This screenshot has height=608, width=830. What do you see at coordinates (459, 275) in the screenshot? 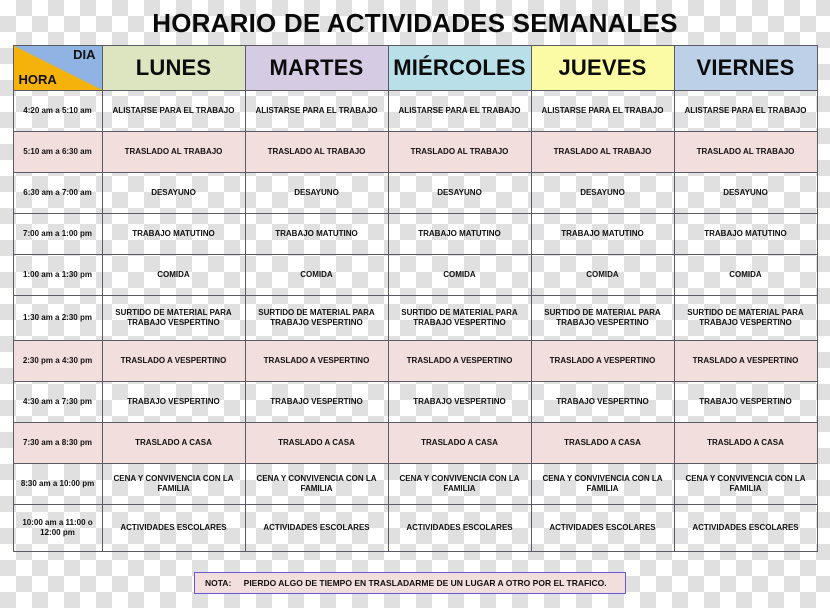
I see `cell-miercoles-4: COMIDA` at bounding box center [459, 275].